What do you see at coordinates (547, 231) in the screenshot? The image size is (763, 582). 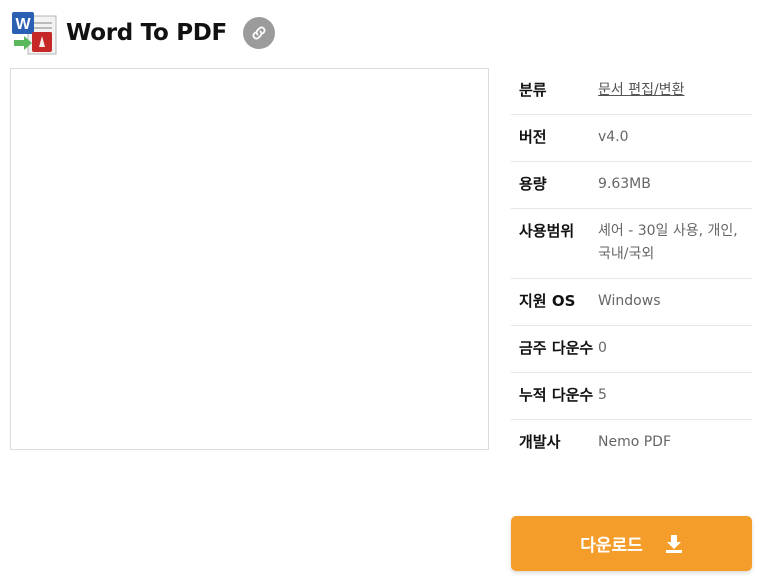 I see `info-label: 사용범위` at bounding box center [547, 231].